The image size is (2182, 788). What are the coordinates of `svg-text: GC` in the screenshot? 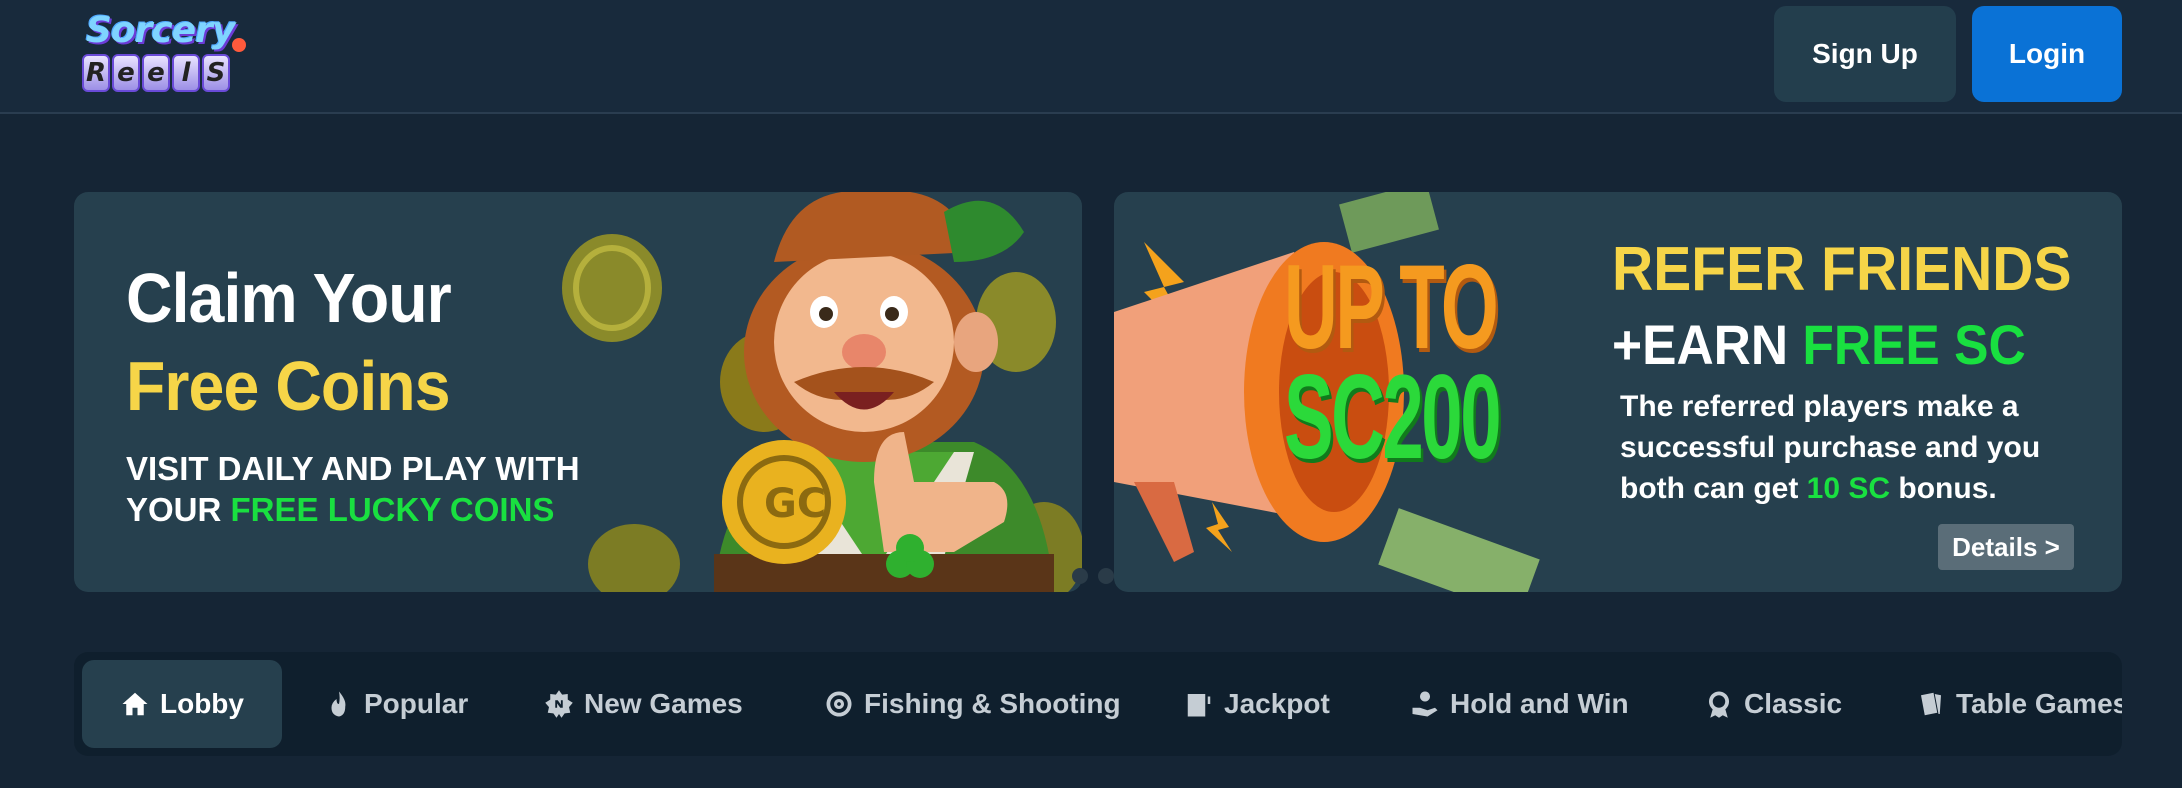 It's located at (795, 504).